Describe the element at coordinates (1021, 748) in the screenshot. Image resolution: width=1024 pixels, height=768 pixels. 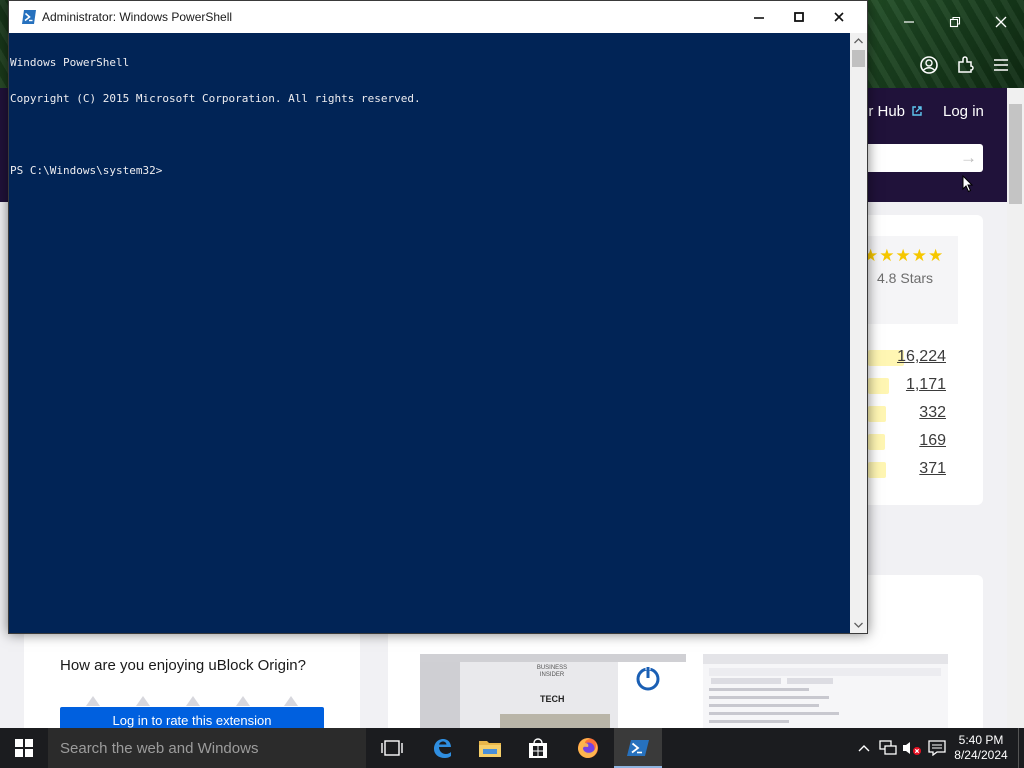
I see `show-desktop-button` at that location.